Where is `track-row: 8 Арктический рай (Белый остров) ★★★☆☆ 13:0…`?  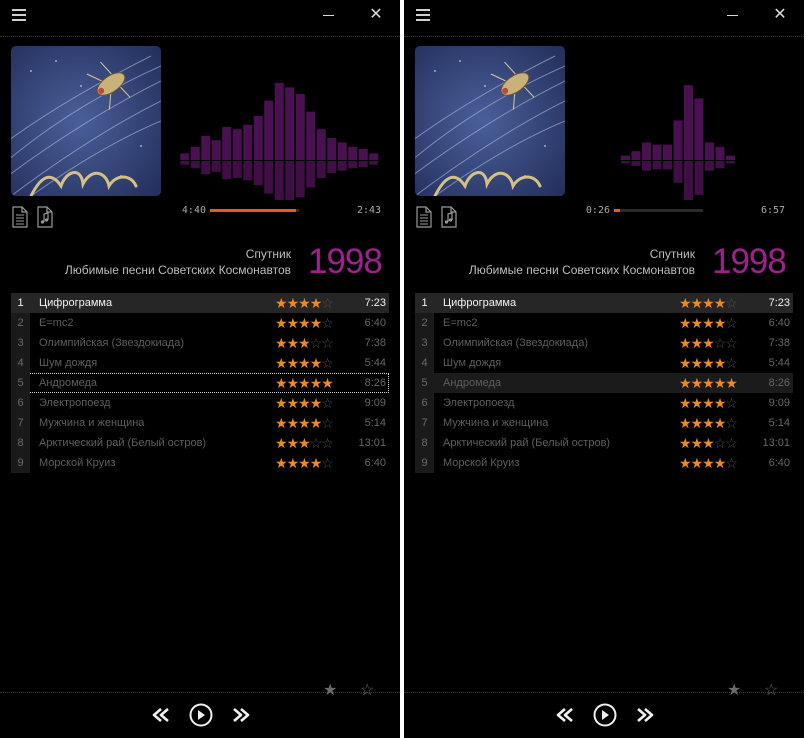 track-row: 8 Арктический рай (Белый остров) ★★★☆☆ 13:0… is located at coordinates (200, 443).